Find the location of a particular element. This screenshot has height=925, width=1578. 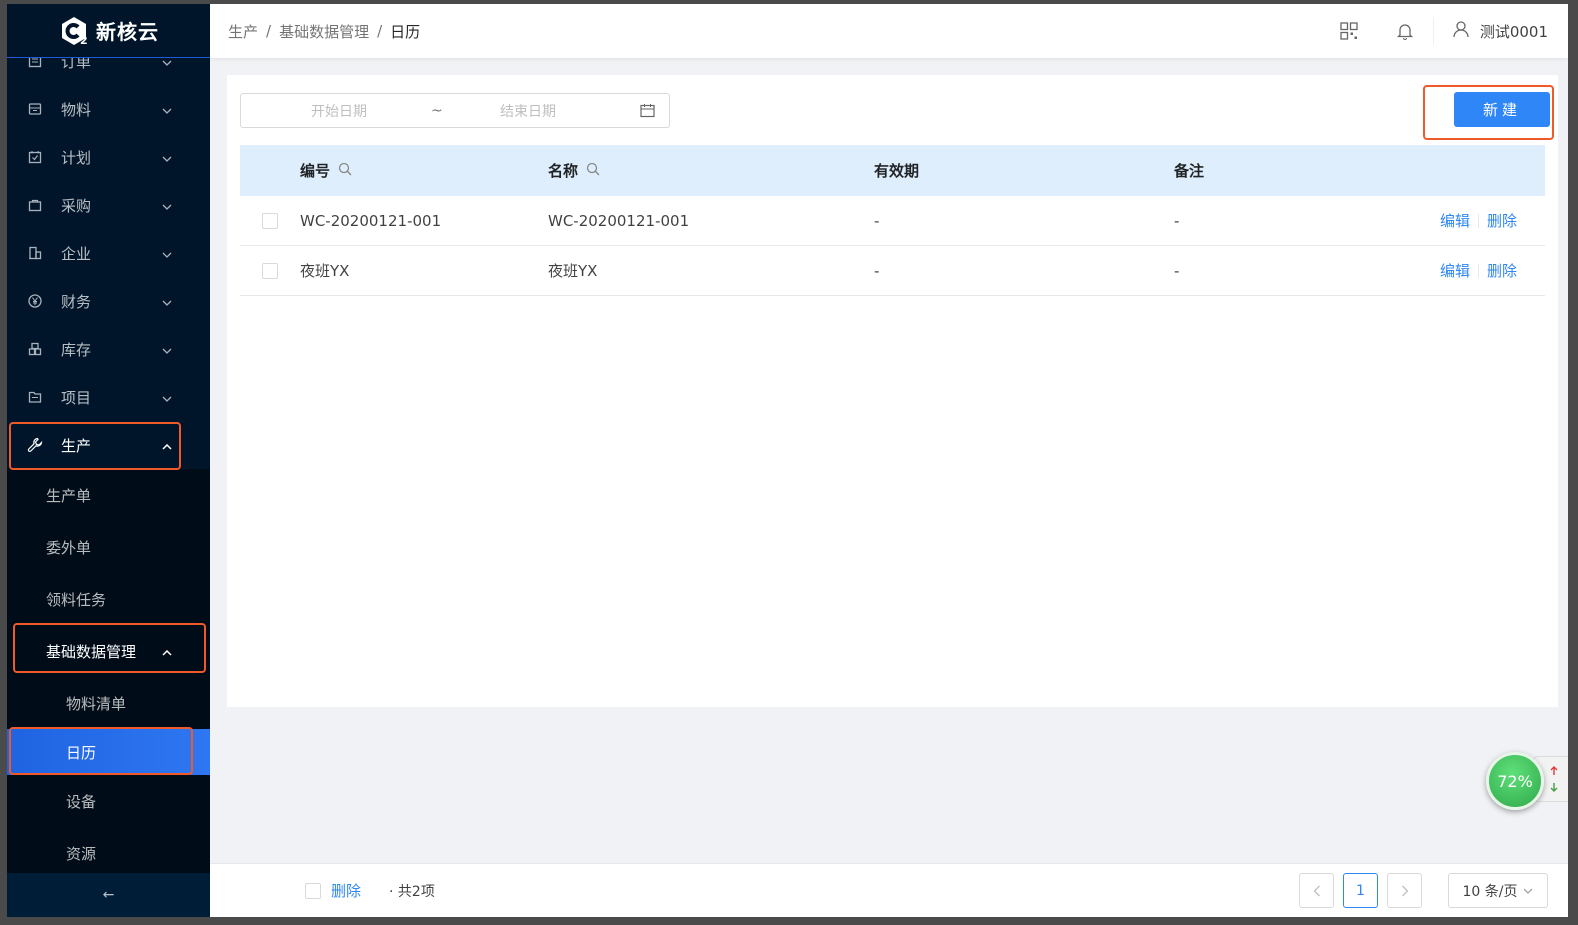

sidebar-item-equipment: 设备 is located at coordinates (108, 801).